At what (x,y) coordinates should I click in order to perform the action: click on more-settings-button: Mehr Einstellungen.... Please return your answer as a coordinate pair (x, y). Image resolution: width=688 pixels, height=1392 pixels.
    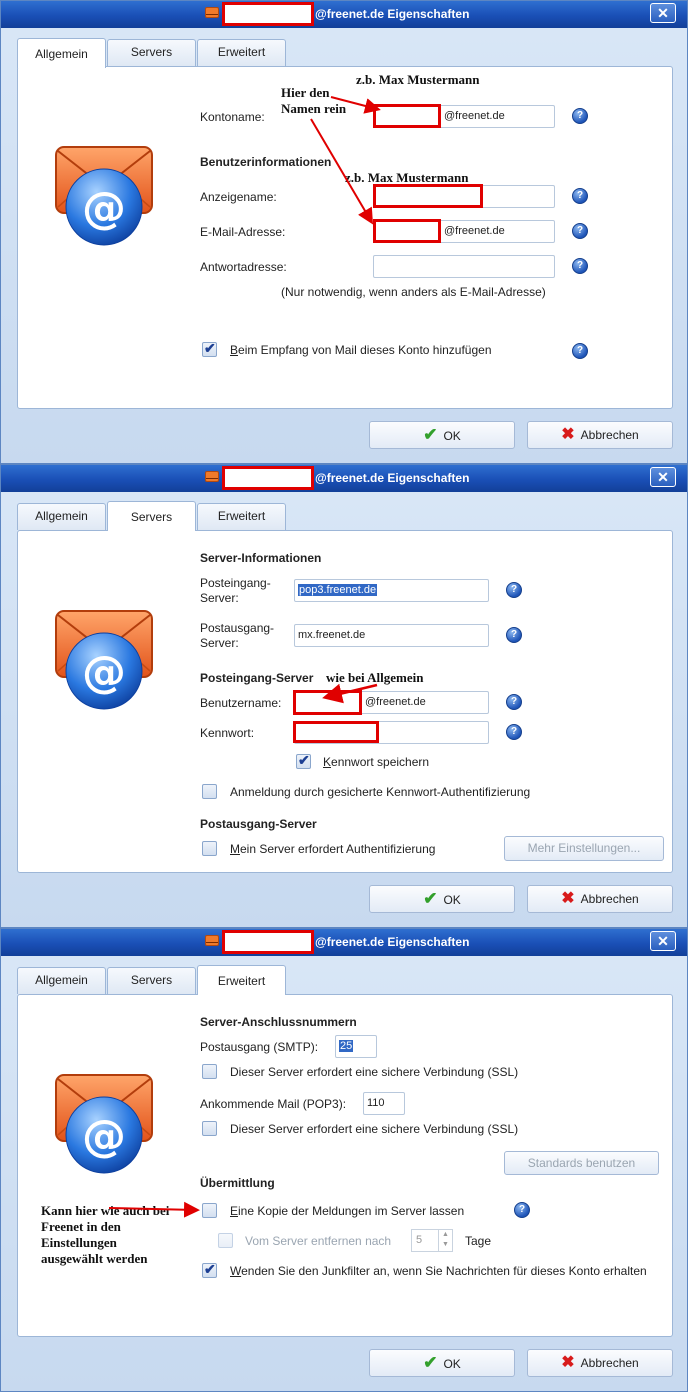
    Looking at the image, I should click on (584, 848).